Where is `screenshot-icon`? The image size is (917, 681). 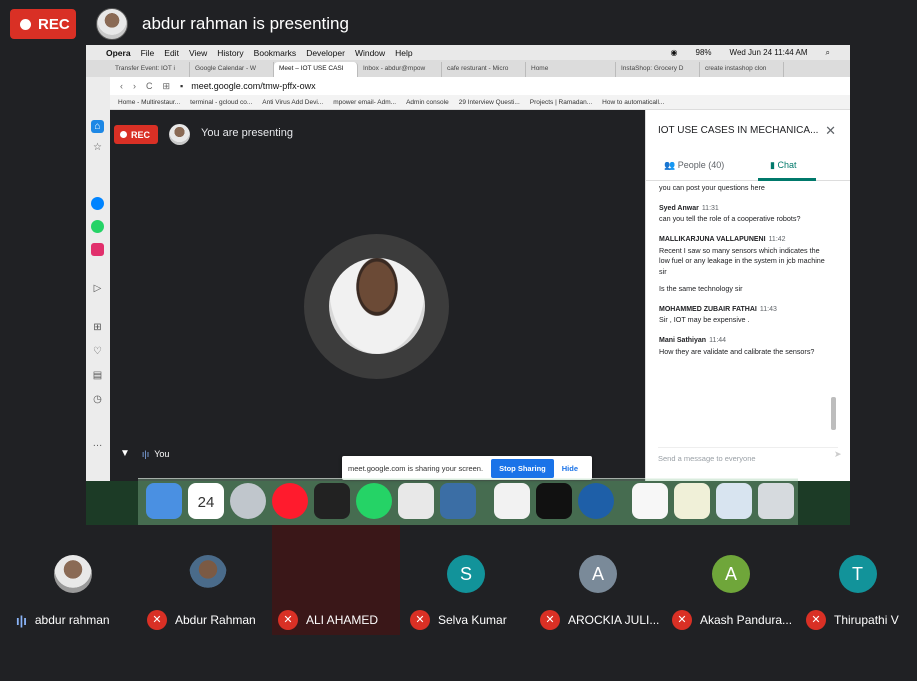 screenshot-icon is located at coordinates (692, 501).